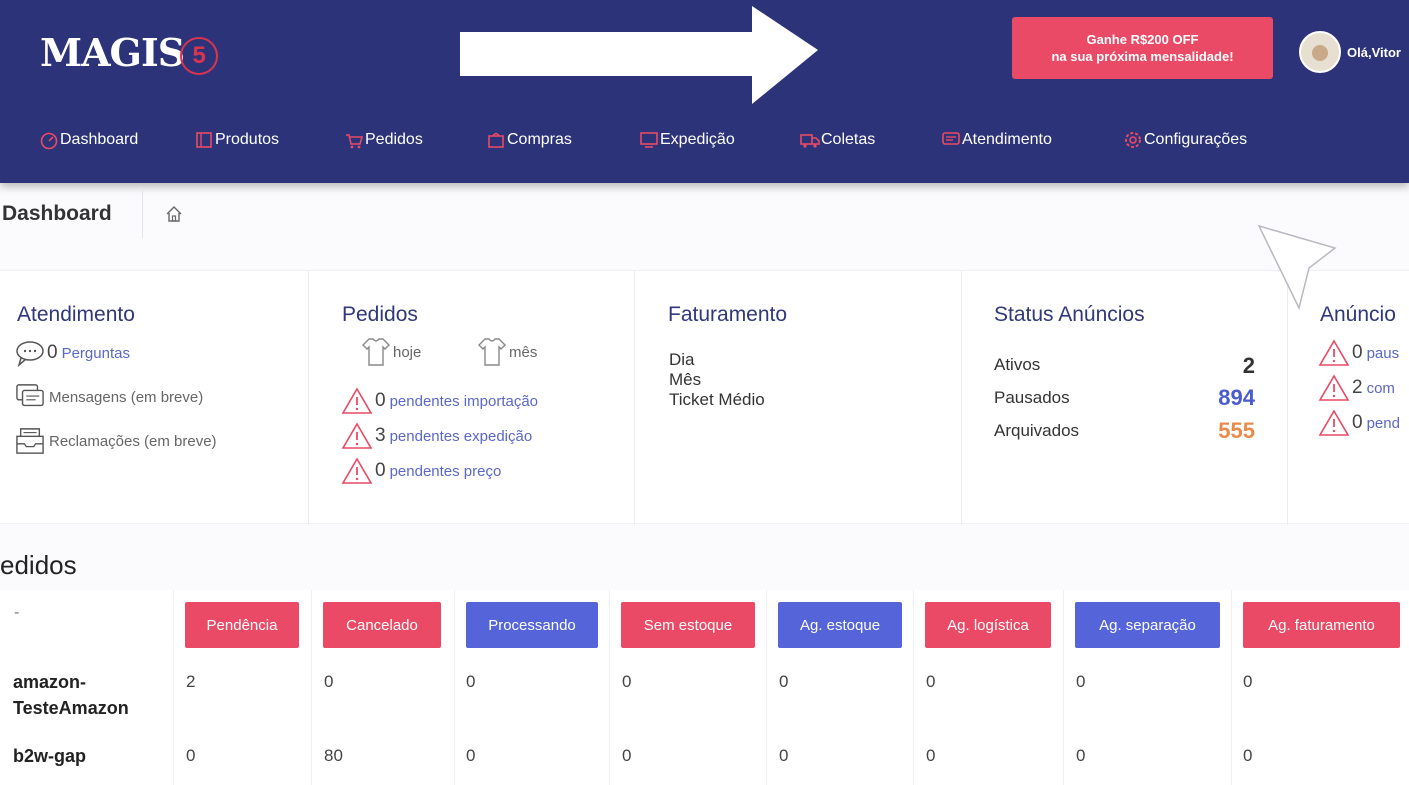 The image size is (1409, 785). Describe the element at coordinates (1196, 139) in the screenshot. I see `nav-configuracoes-label: Configurações` at that location.